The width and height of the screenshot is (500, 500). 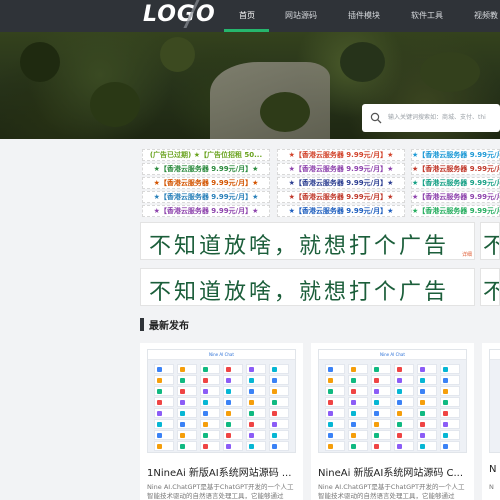 What do you see at coordinates (285, 112) in the screenshot?
I see `banner-foliage` at bounding box center [285, 112].